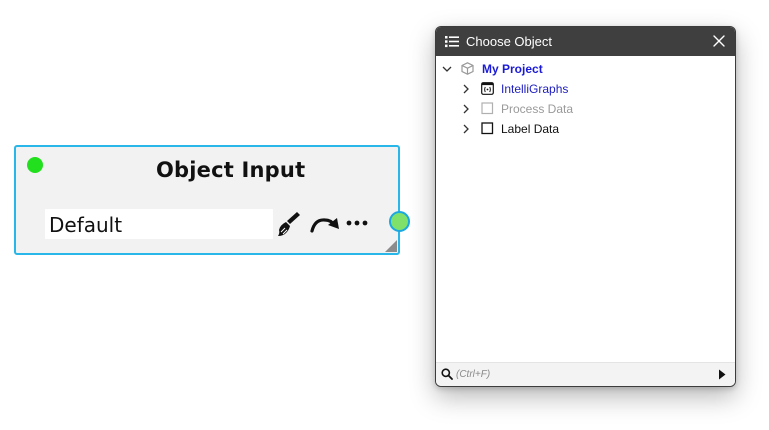  I want to click on cube-icon, so click(467, 68).